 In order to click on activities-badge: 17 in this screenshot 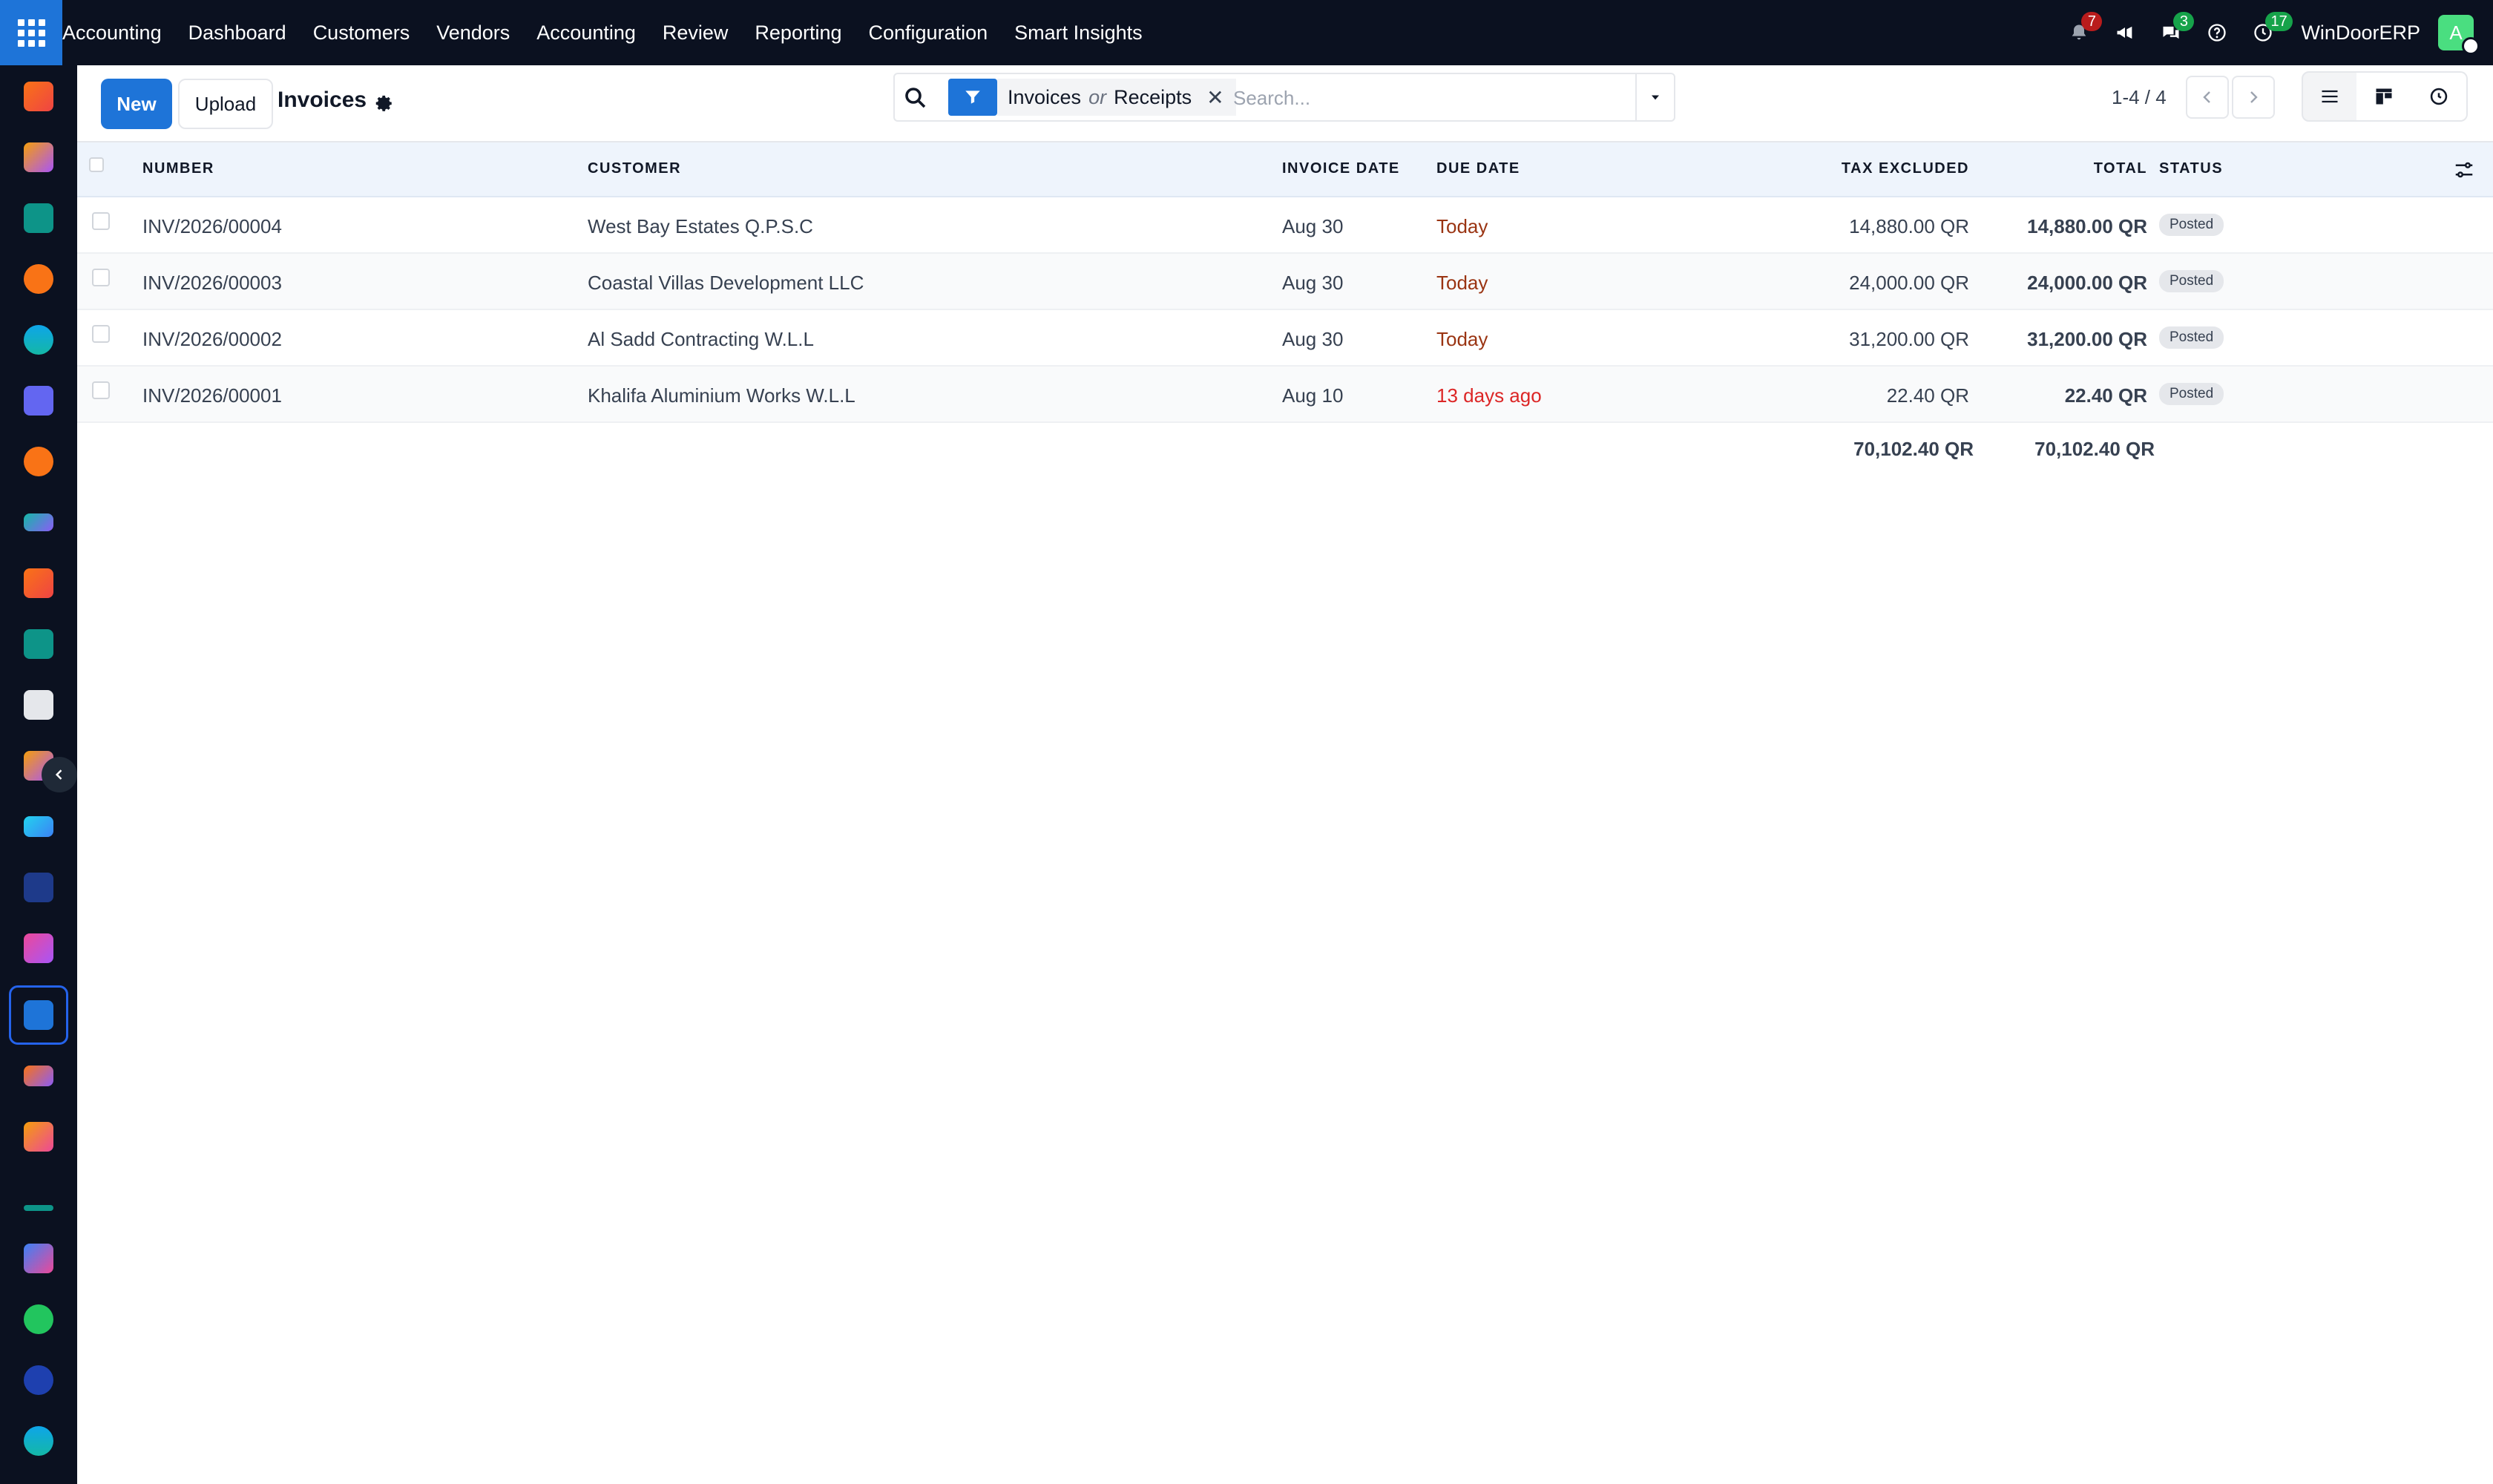, I will do `click(2279, 21)`.